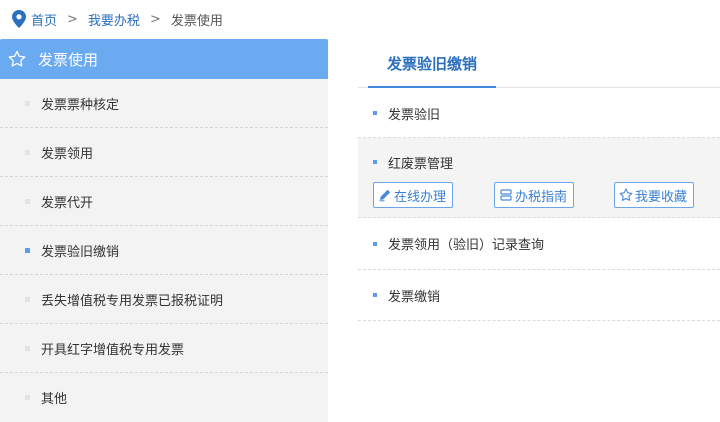 The image size is (720, 422). I want to click on sidebar-item-invoice-verify-cancel: 发票验旧缴销, so click(164, 250).